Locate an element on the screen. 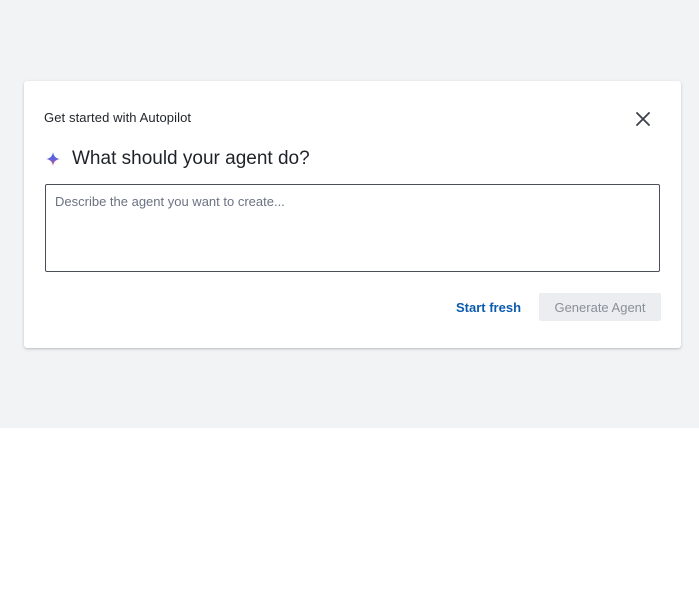  close-button is located at coordinates (643, 119).